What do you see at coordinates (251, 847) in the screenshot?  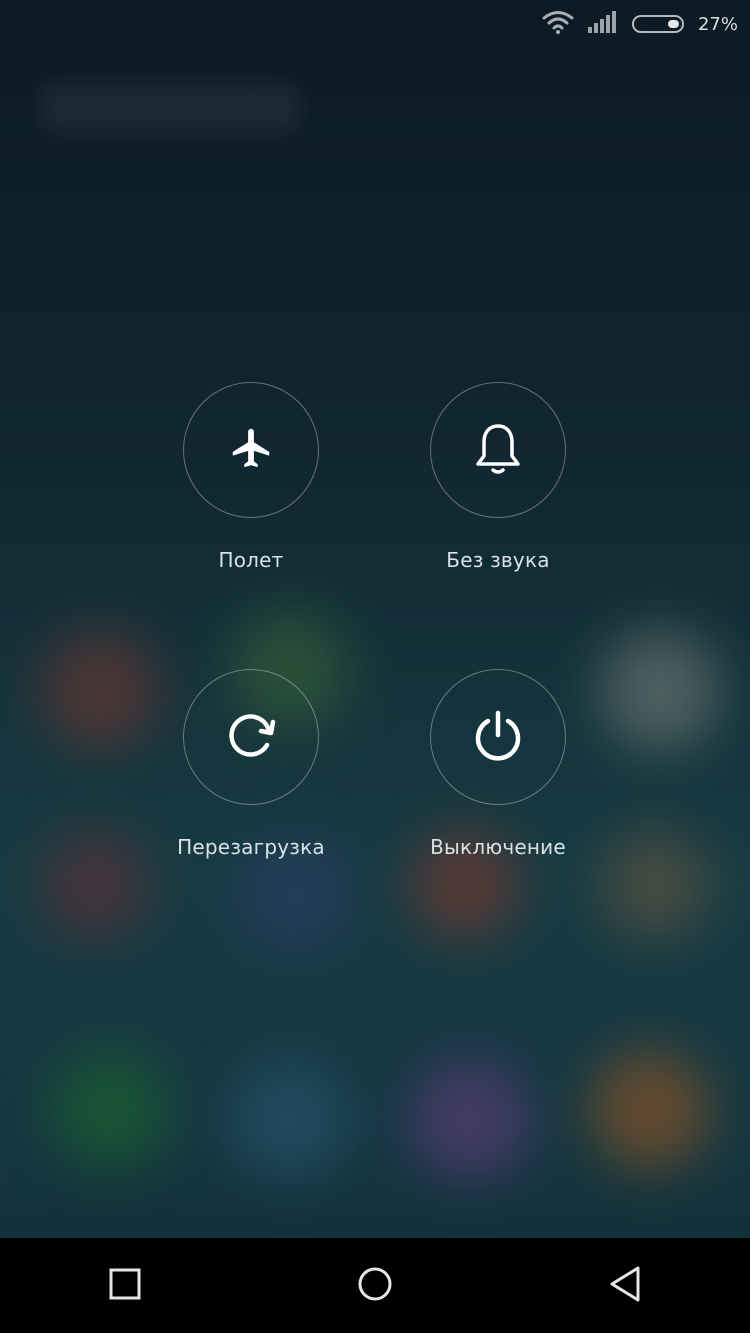 I see `reboot-label: Перезагрузка` at bounding box center [251, 847].